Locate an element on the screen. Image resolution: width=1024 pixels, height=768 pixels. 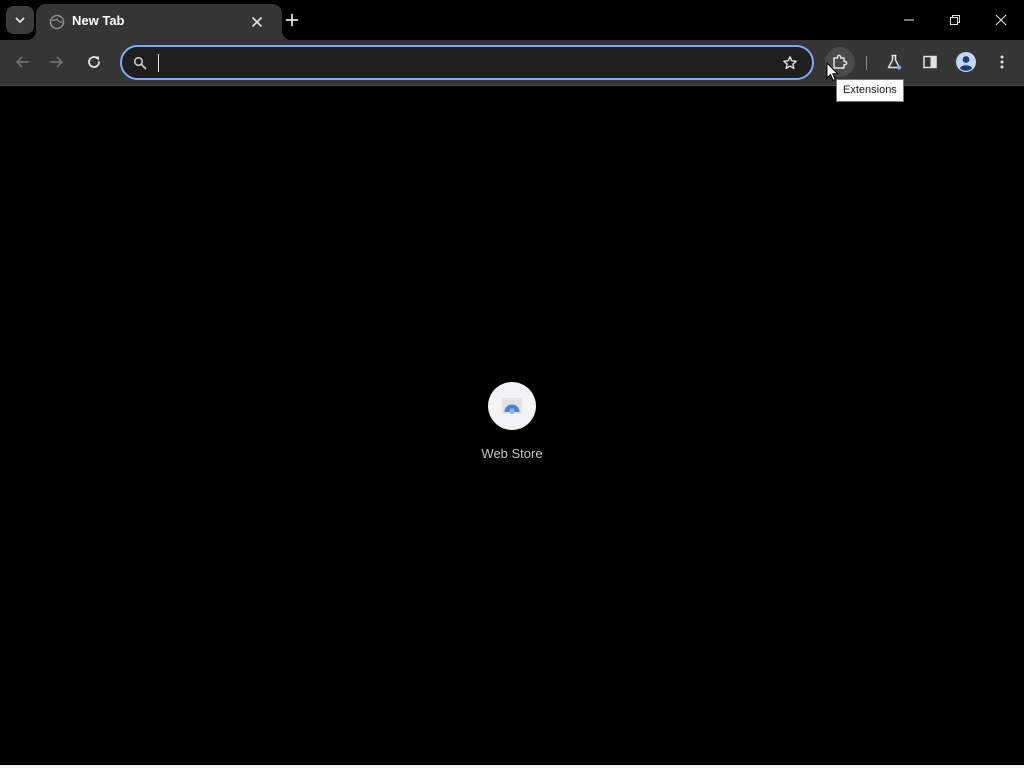
forward-button is located at coordinates (57, 62).